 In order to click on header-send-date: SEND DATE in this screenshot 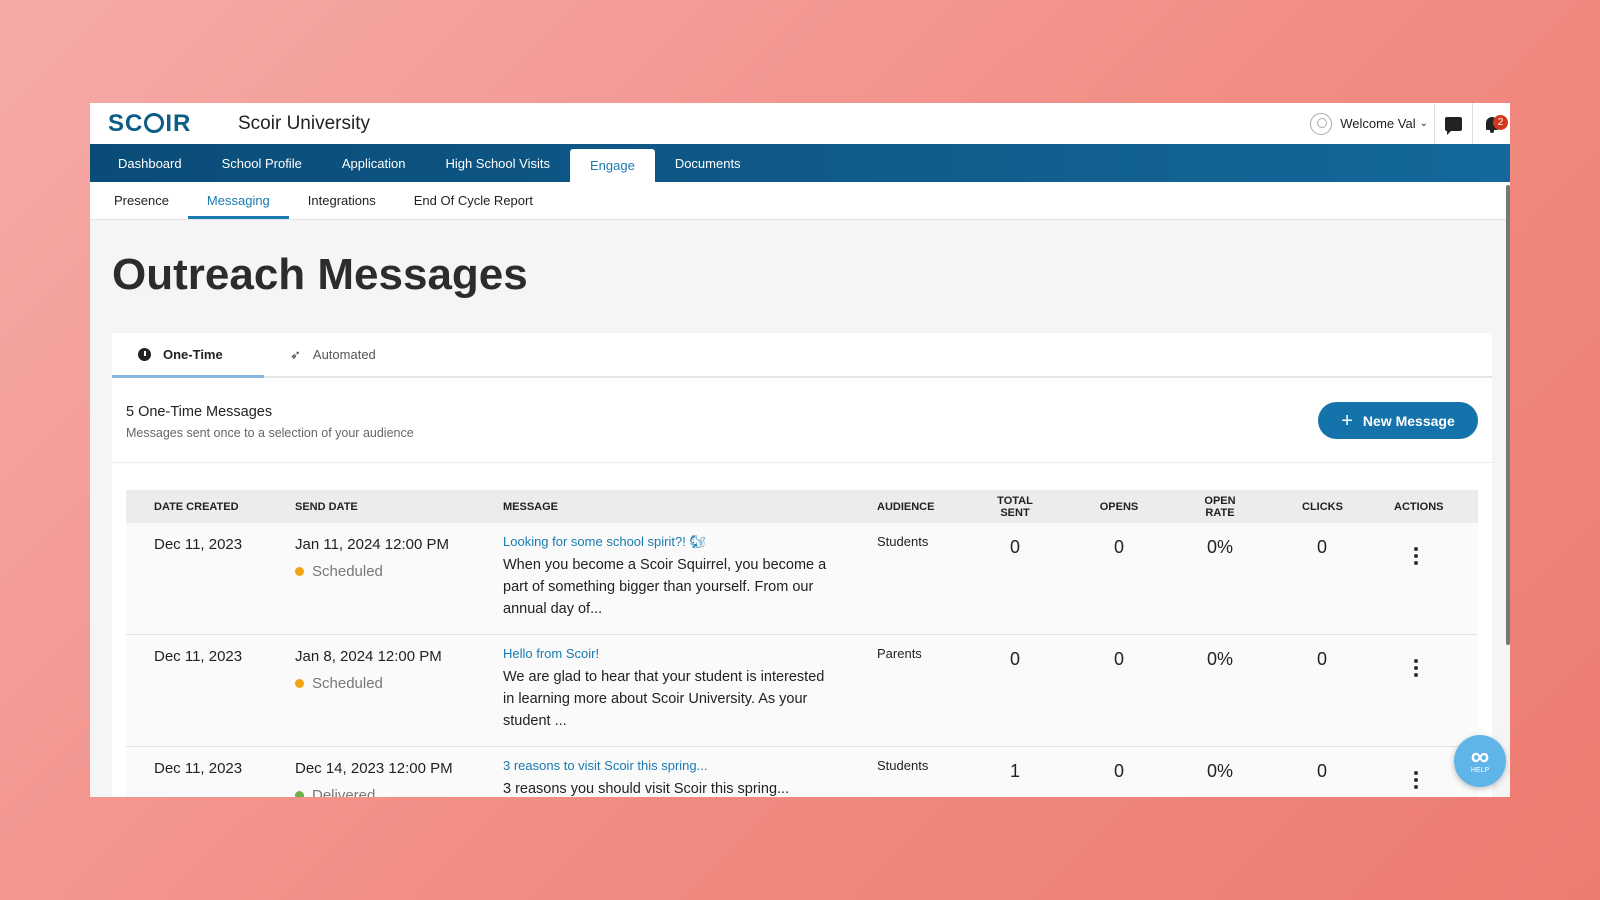, I will do `click(326, 507)`.